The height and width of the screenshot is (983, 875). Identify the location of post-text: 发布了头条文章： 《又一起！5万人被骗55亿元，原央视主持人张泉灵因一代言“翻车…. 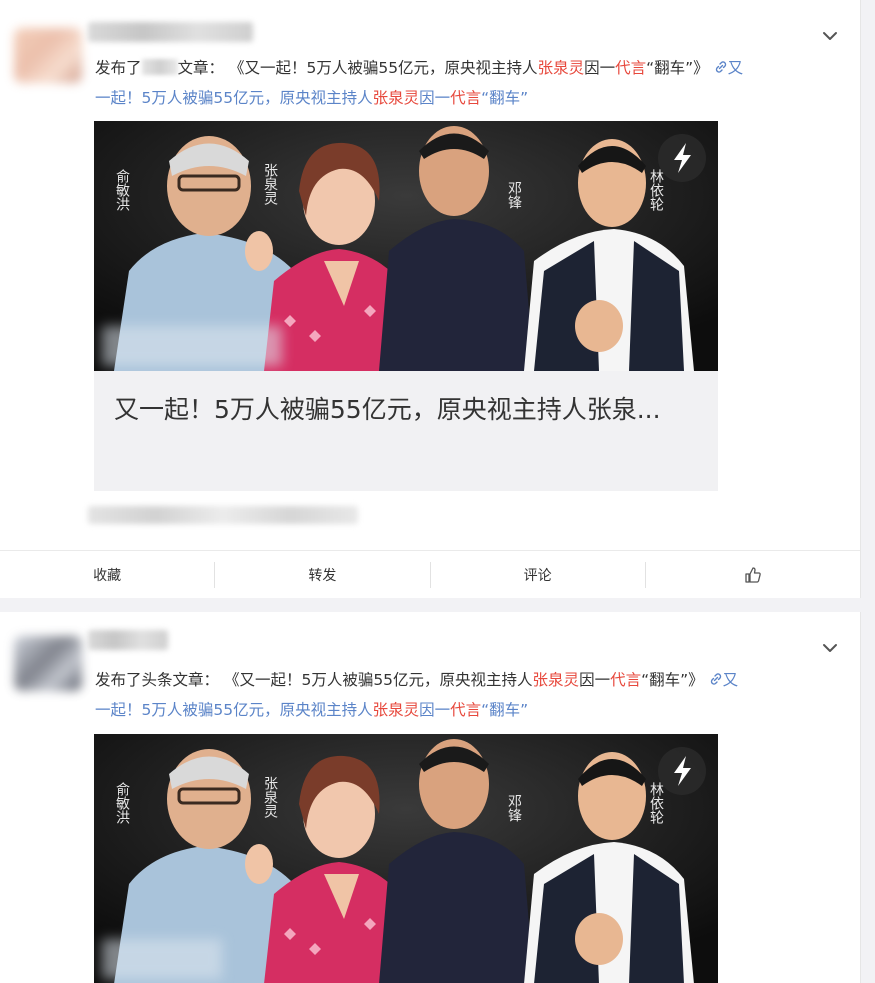
(455, 695).